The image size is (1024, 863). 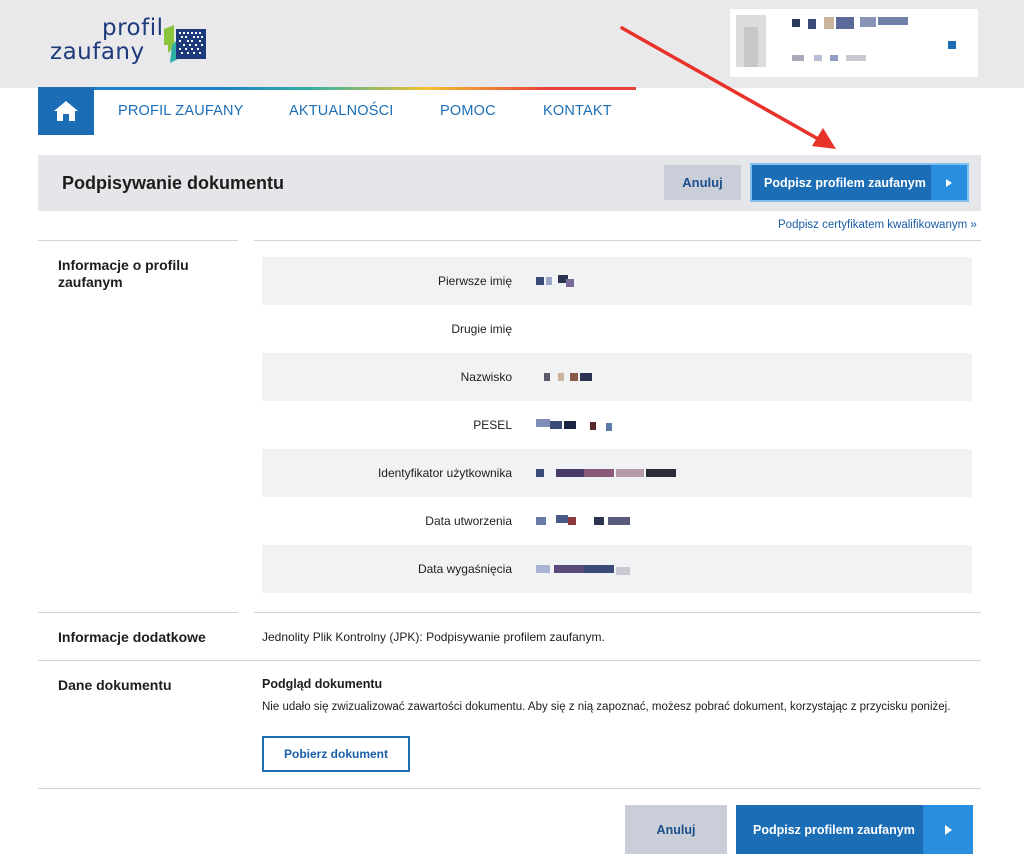 I want to click on field-label: PESEL, so click(x=492, y=425).